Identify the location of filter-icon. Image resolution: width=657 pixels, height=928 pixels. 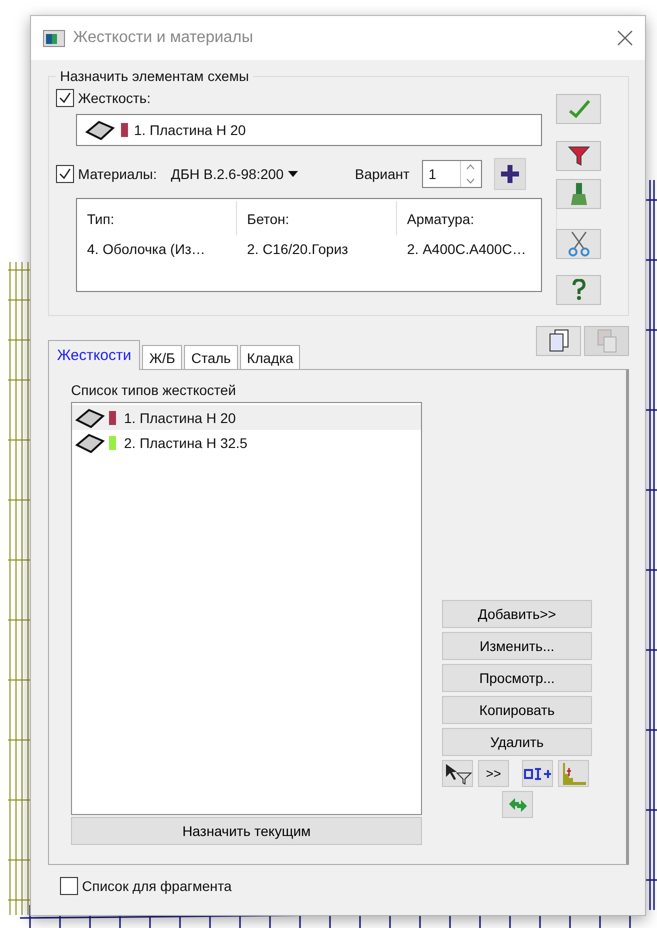
(579, 156).